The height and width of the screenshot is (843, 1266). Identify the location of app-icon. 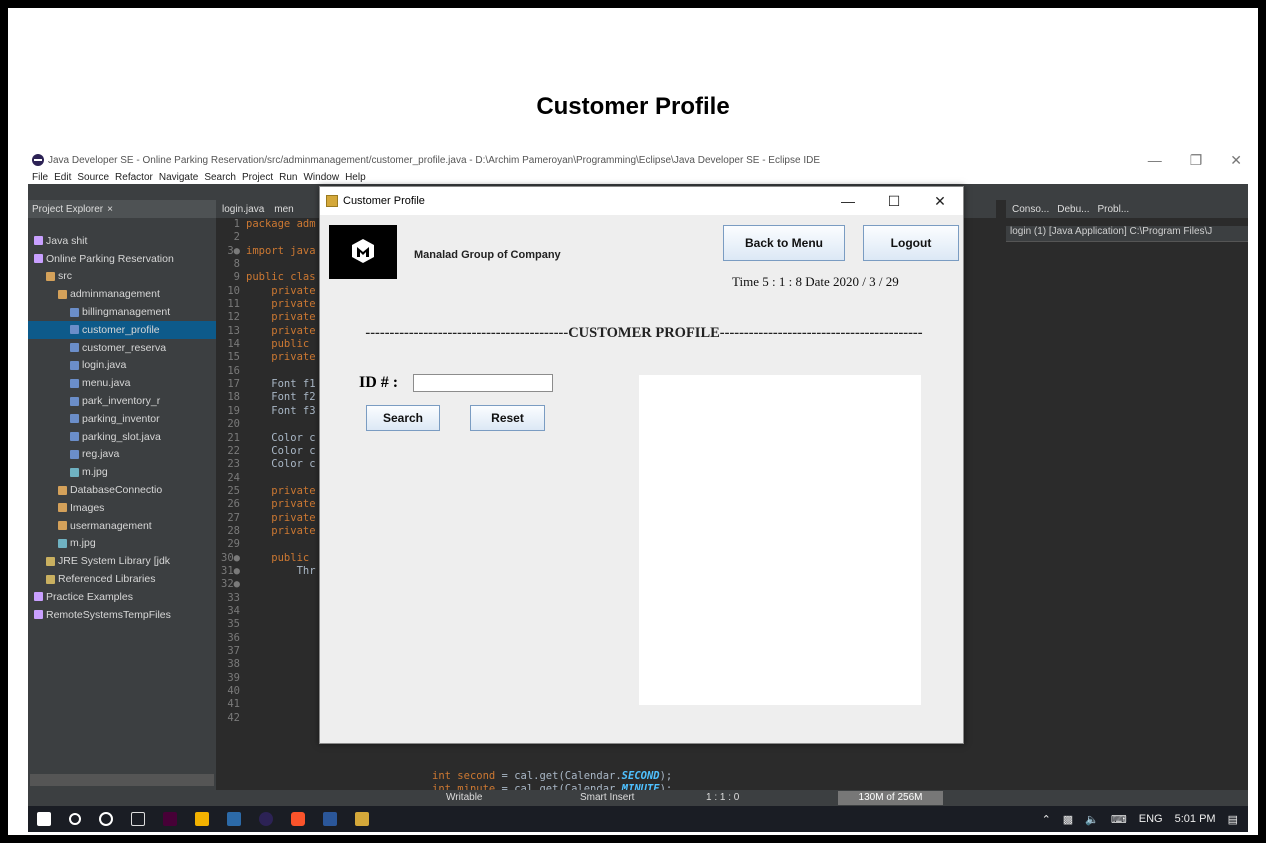
(234, 819).